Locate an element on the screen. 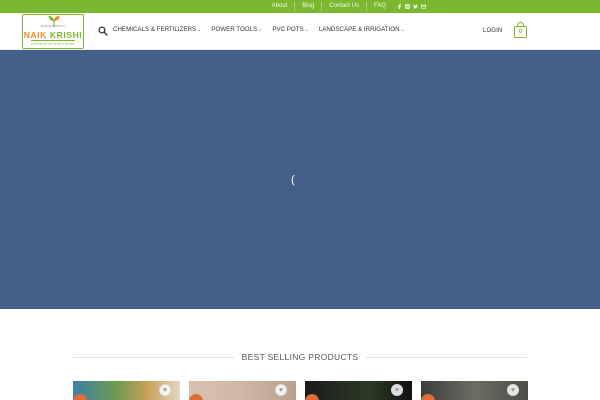  topbar-link-contact: Contact Us is located at coordinates (344, 6).